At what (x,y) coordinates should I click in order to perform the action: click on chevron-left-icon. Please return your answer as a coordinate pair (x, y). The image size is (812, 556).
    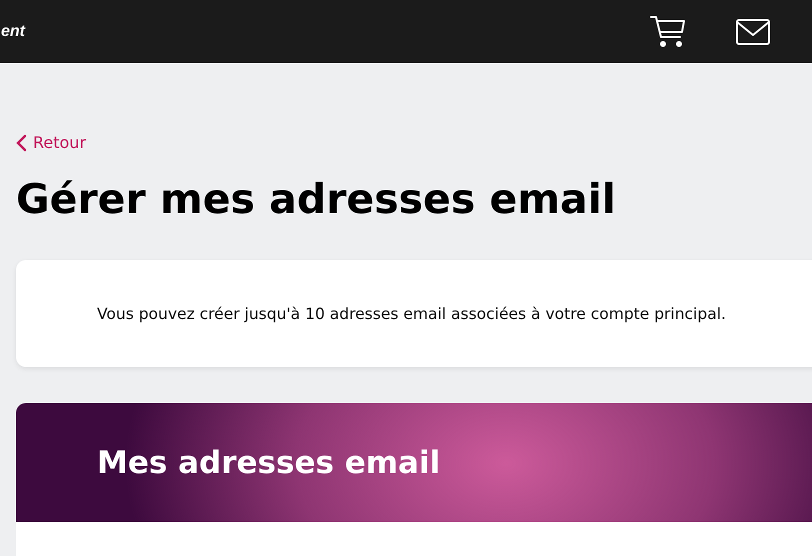
    Looking at the image, I should click on (21, 143).